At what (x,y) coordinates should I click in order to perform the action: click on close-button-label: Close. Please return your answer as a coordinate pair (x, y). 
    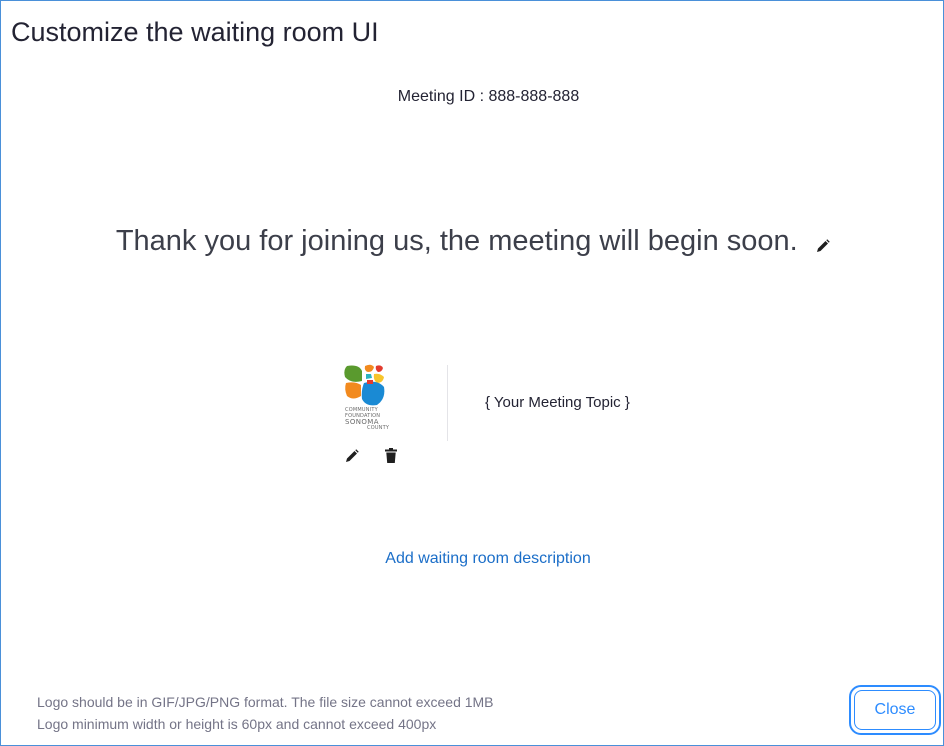
    Looking at the image, I should click on (895, 710).